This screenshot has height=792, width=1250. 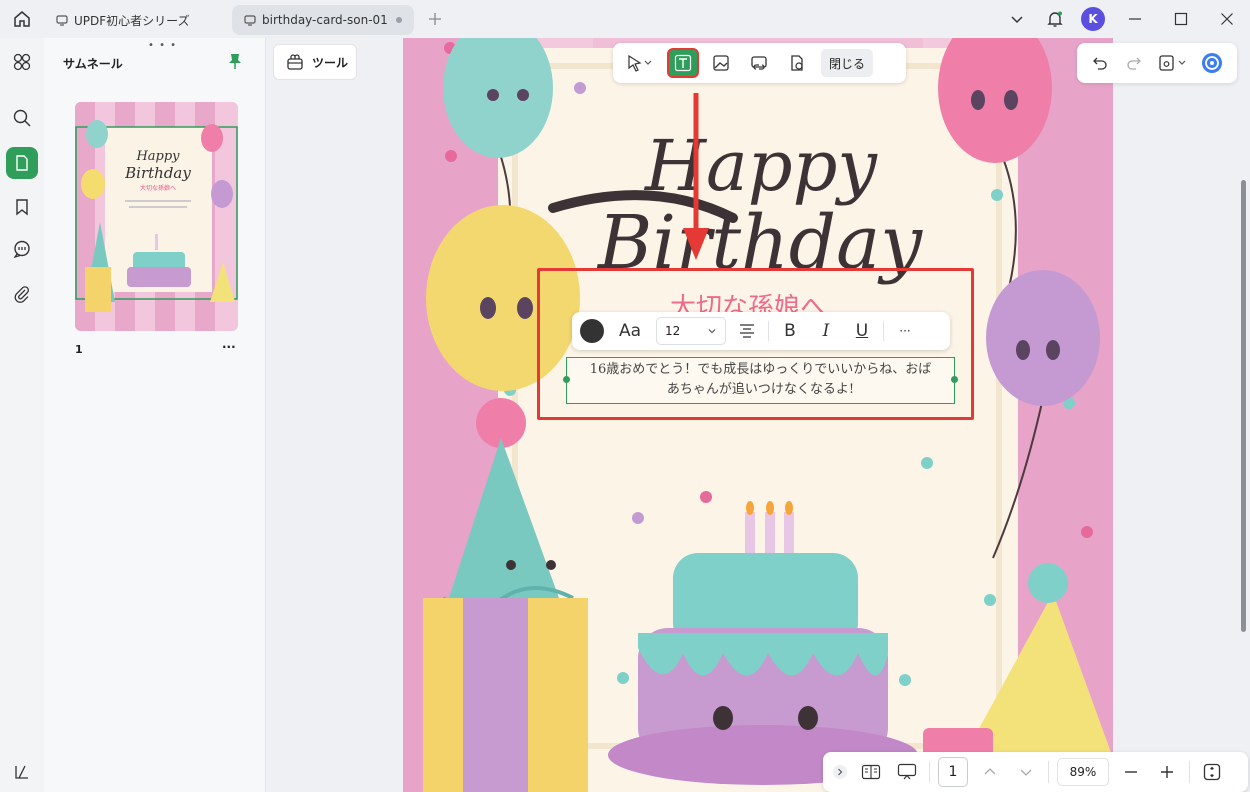 I want to click on book-layout-icon, so click(x=871, y=772).